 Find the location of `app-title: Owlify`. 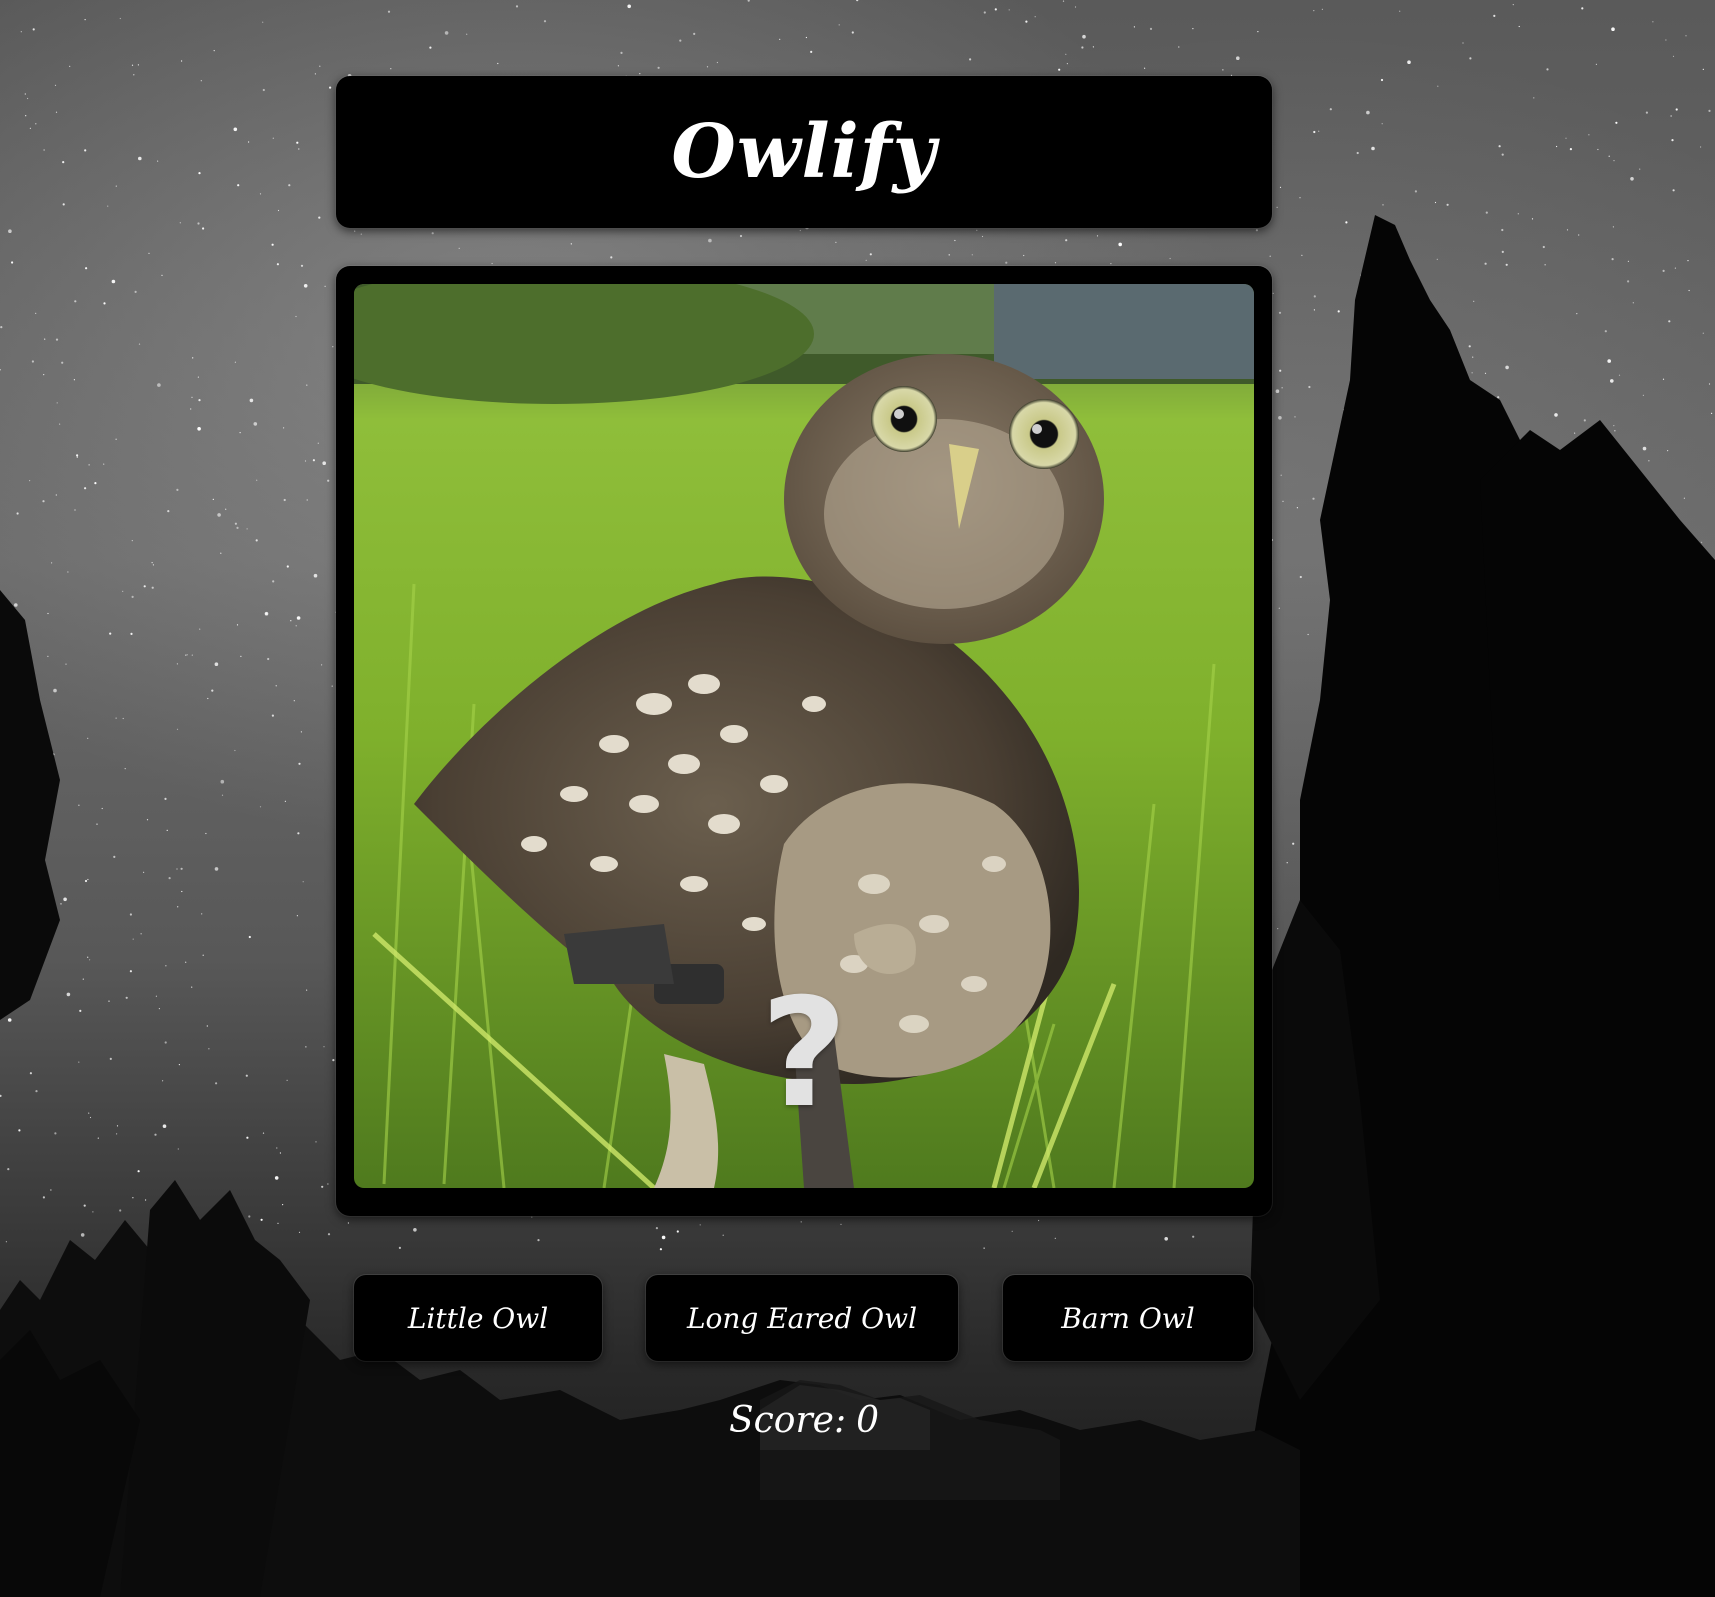

app-title: Owlify is located at coordinates (804, 152).